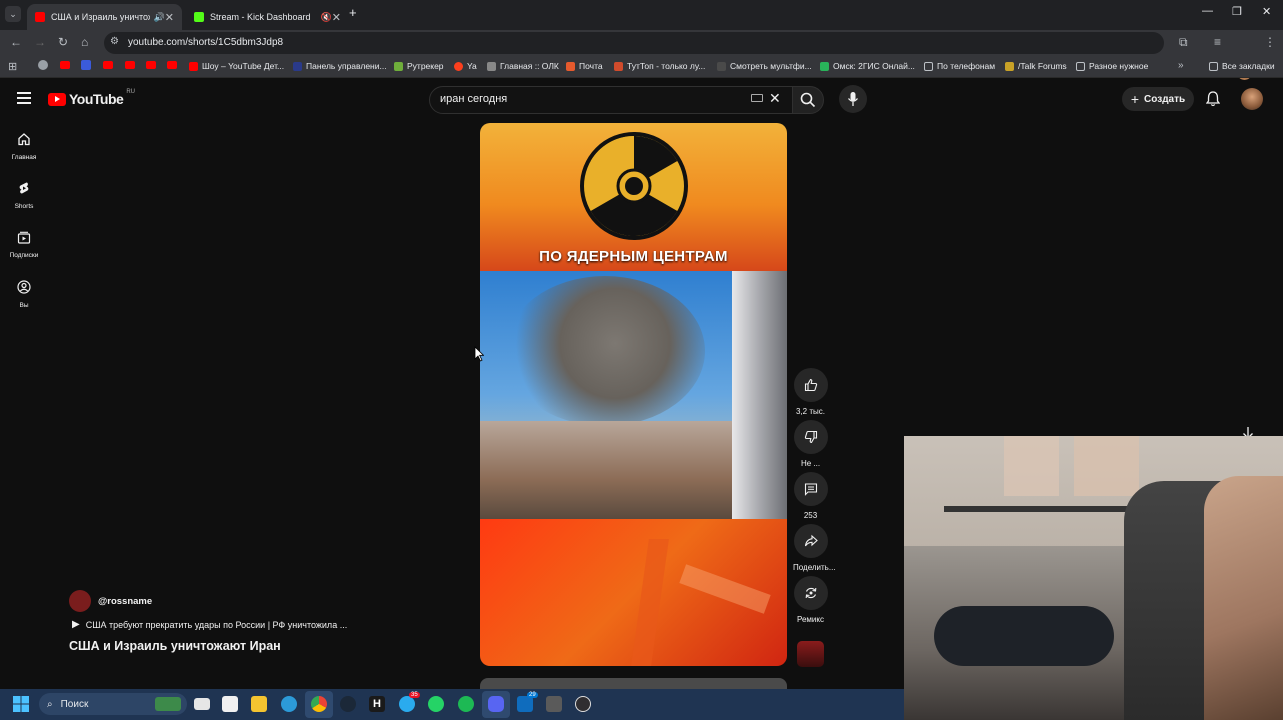  What do you see at coordinates (91, 98) in the screenshot?
I see `youtube-logo: YouTube RU` at bounding box center [91, 98].